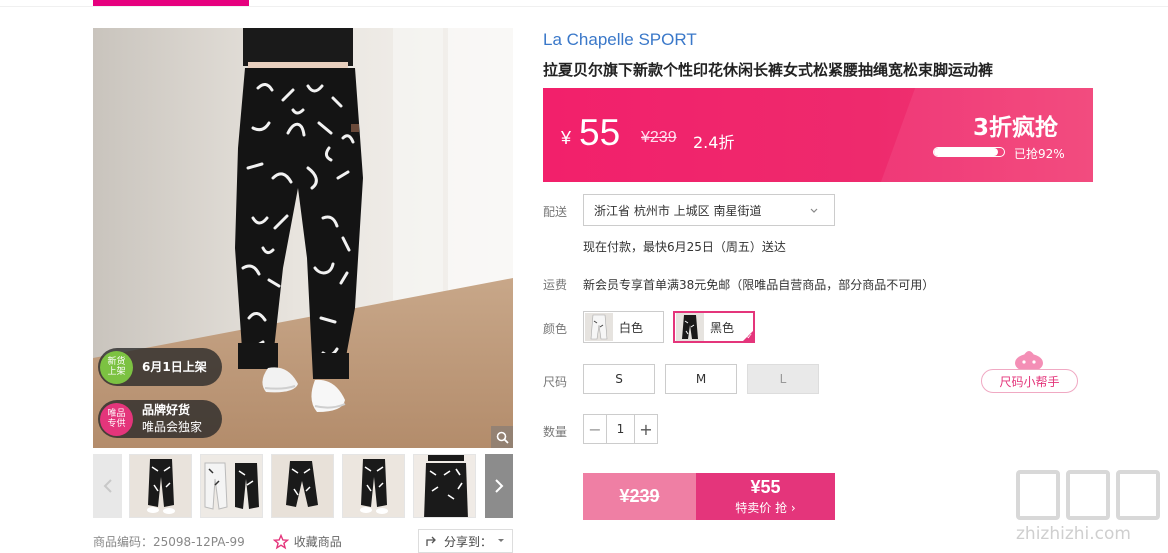 The height and width of the screenshot is (553, 1168). I want to click on exclusive-icon: 唯品 专供, so click(116, 419).